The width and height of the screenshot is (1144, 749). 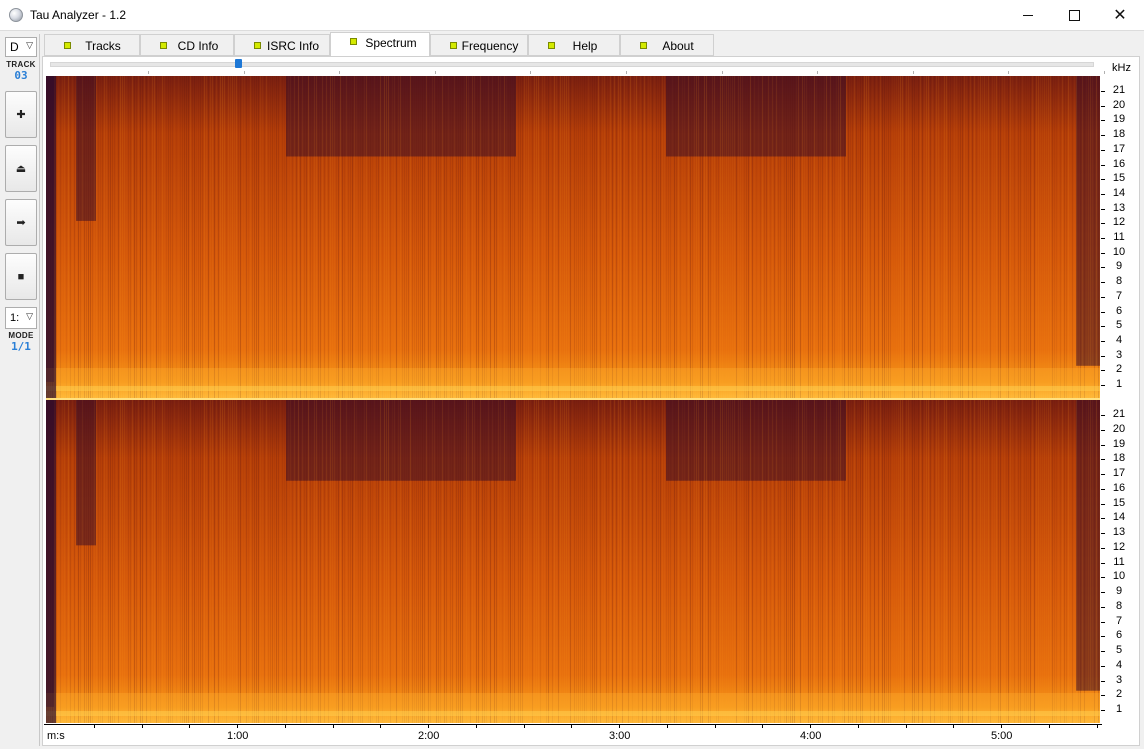 I want to click on app-logo-icon, so click(x=16, y=15).